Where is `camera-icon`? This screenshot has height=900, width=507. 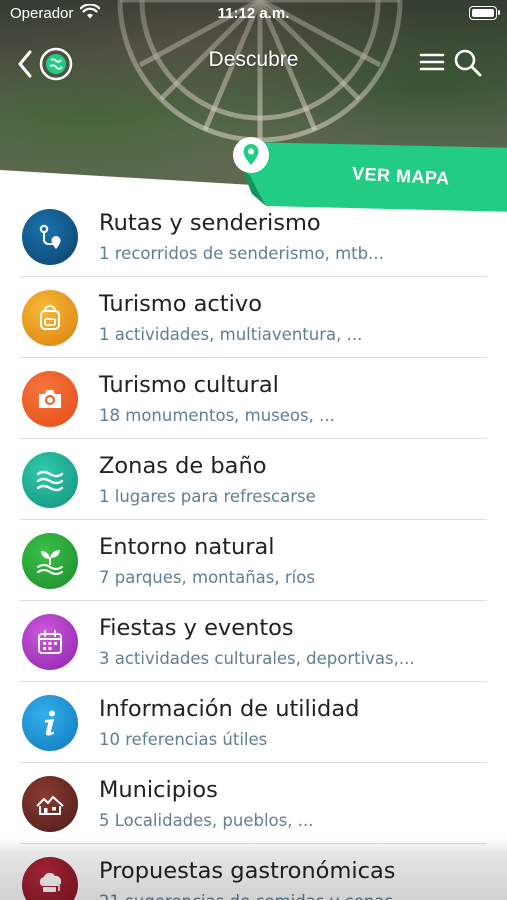
camera-icon is located at coordinates (50, 399).